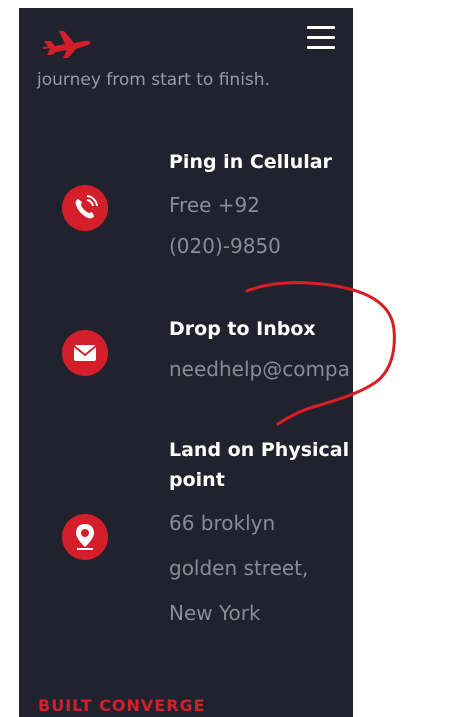 This screenshot has height=717, width=465. What do you see at coordinates (197, 480) in the screenshot?
I see `contact-title-location-line-2: point` at bounding box center [197, 480].